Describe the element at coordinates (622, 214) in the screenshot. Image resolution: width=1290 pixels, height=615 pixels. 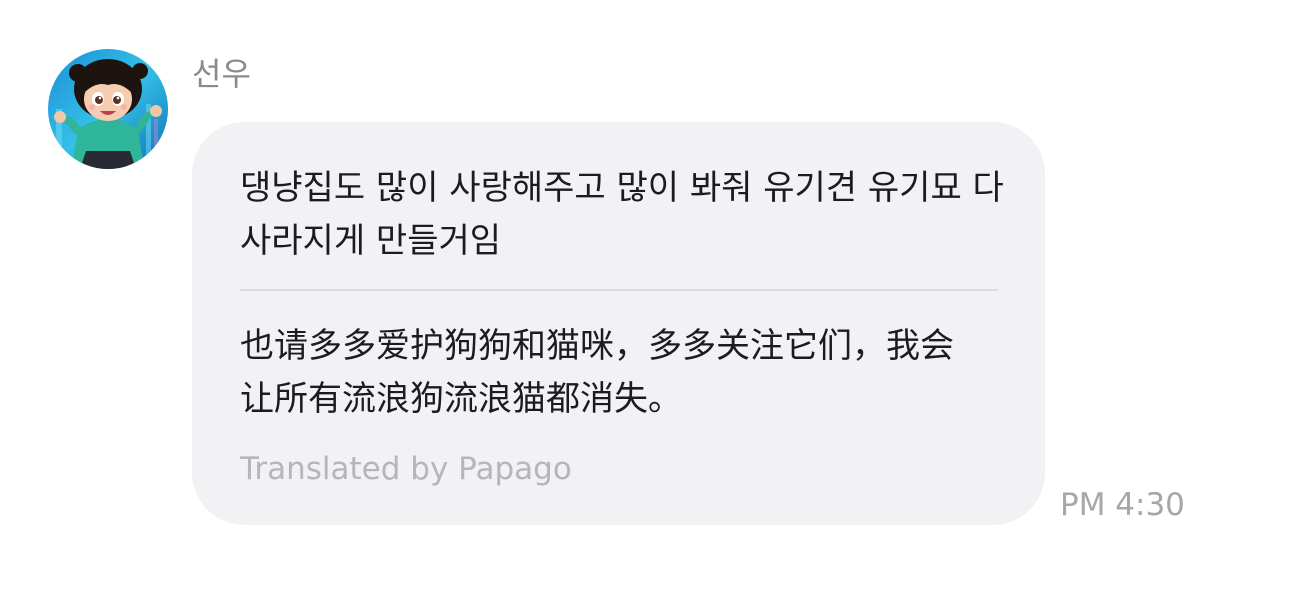
I see `original-message-text: 댕냥집도 많이 사랑해주고 많이 봐줘 유기견 유기묘 다 사라지게 만들거임` at that location.